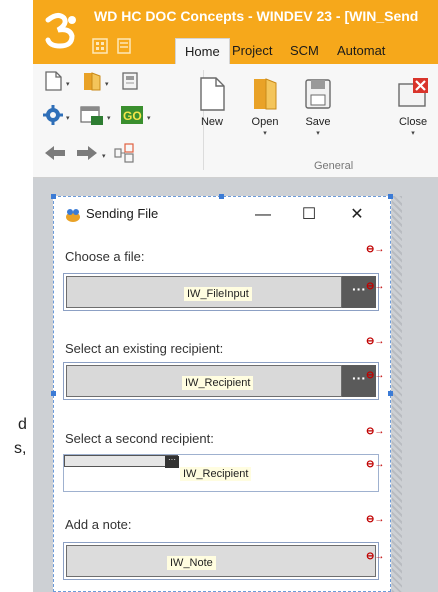 The image size is (438, 592). Describe the element at coordinates (211, 122) in the screenshot. I see `new-button-label: New` at that location.